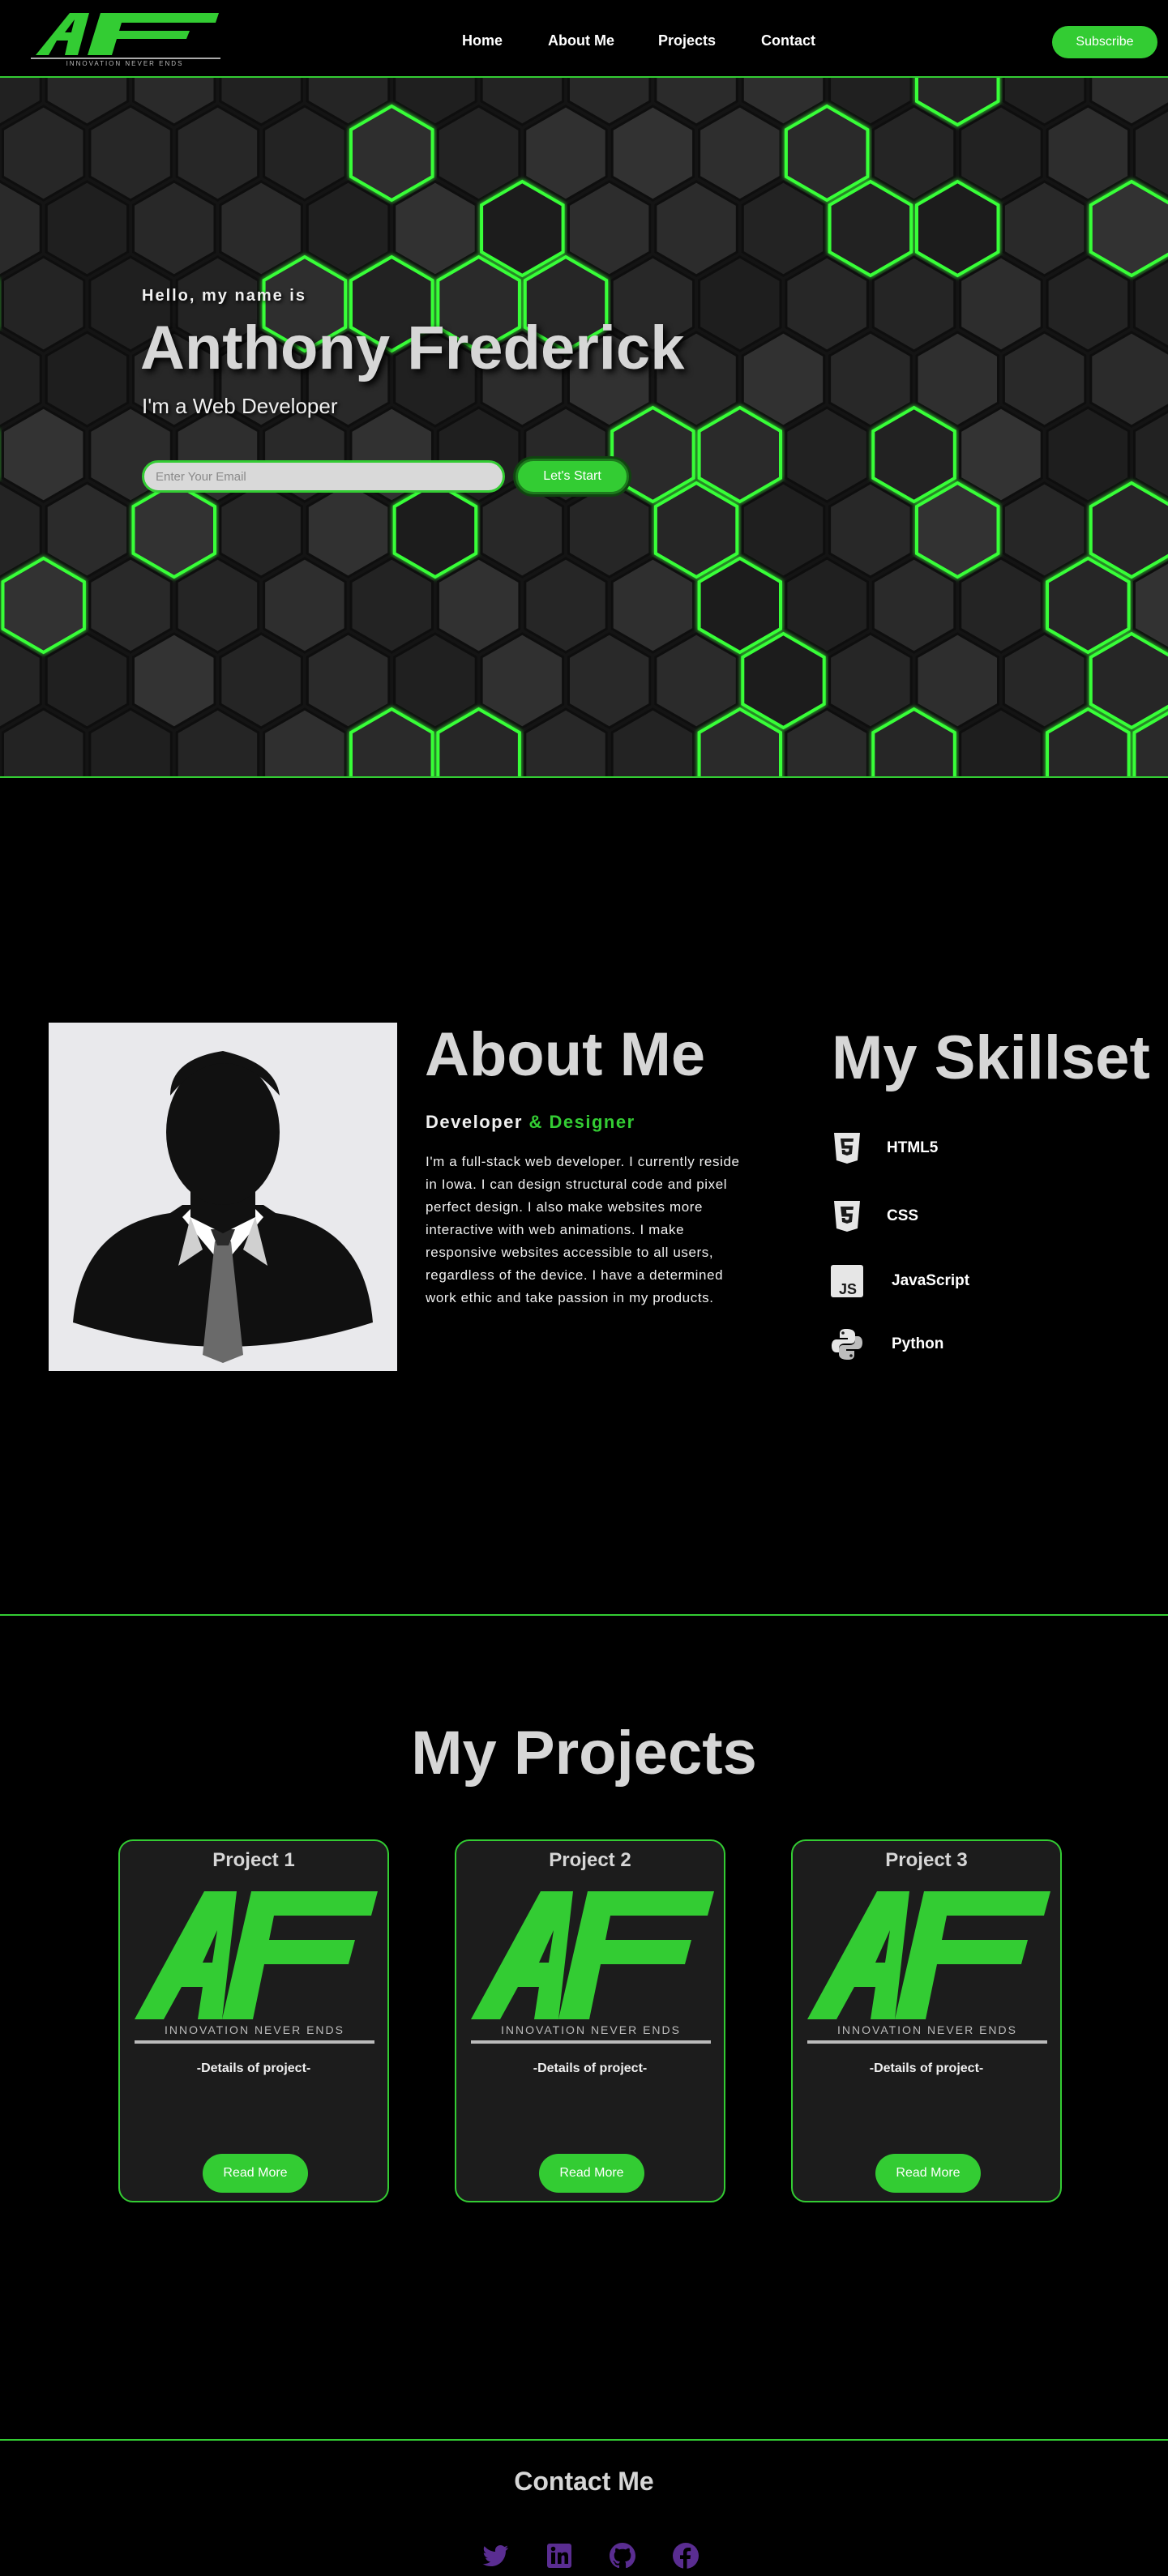 The height and width of the screenshot is (2576, 1168). What do you see at coordinates (848, 1289) in the screenshot?
I see `svg-text: JS` at bounding box center [848, 1289].